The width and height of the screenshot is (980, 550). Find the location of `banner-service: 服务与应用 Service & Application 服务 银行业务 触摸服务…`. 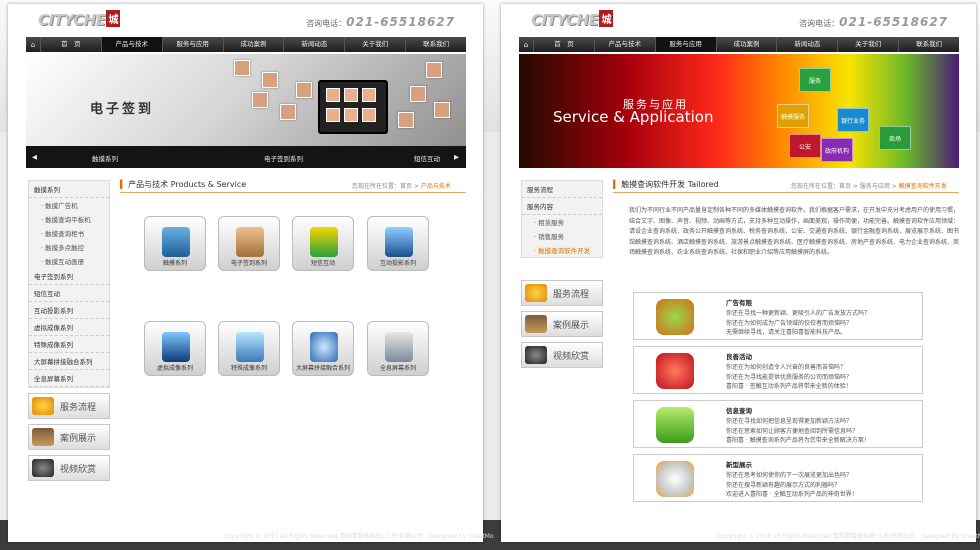

banner-service: 服务与应用 Service & Application 服务 银行业务 触摸服务… is located at coordinates (739, 111).